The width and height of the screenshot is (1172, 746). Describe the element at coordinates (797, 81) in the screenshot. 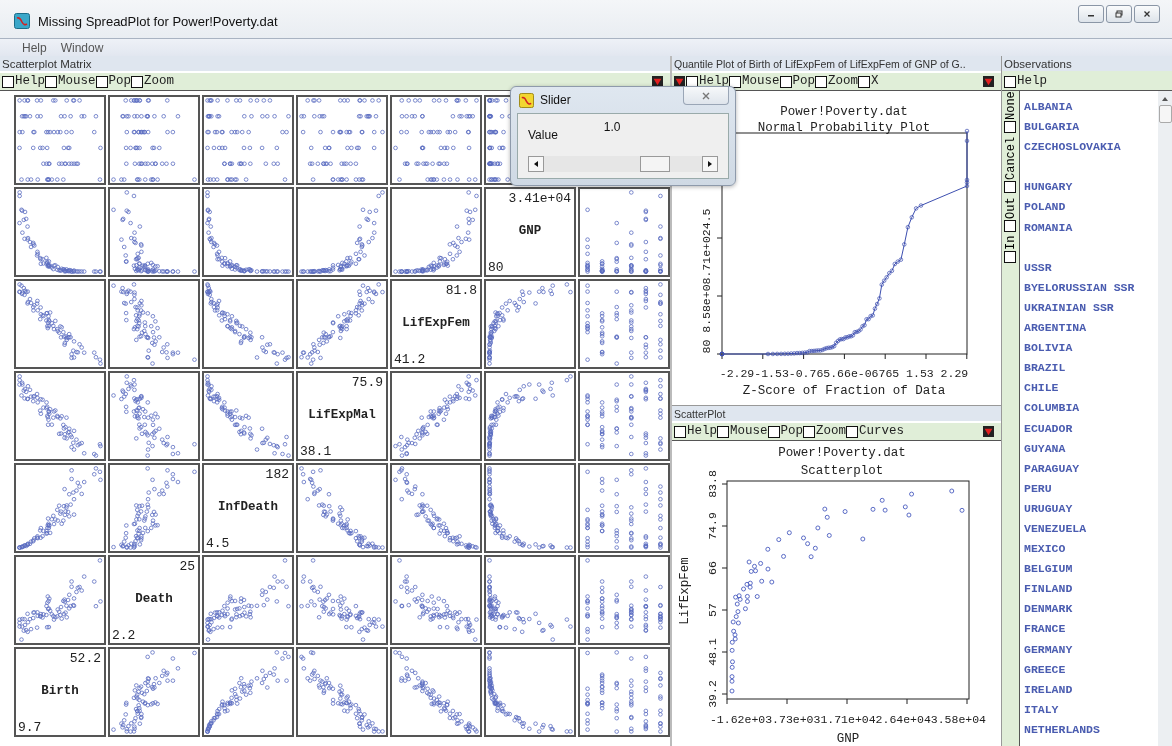

I see `toolbar-checkbox: Pop` at that location.